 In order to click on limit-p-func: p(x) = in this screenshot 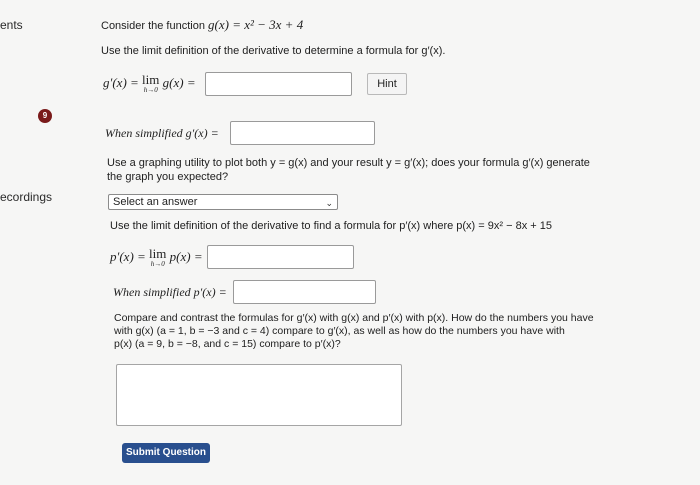, I will do `click(186, 256)`.